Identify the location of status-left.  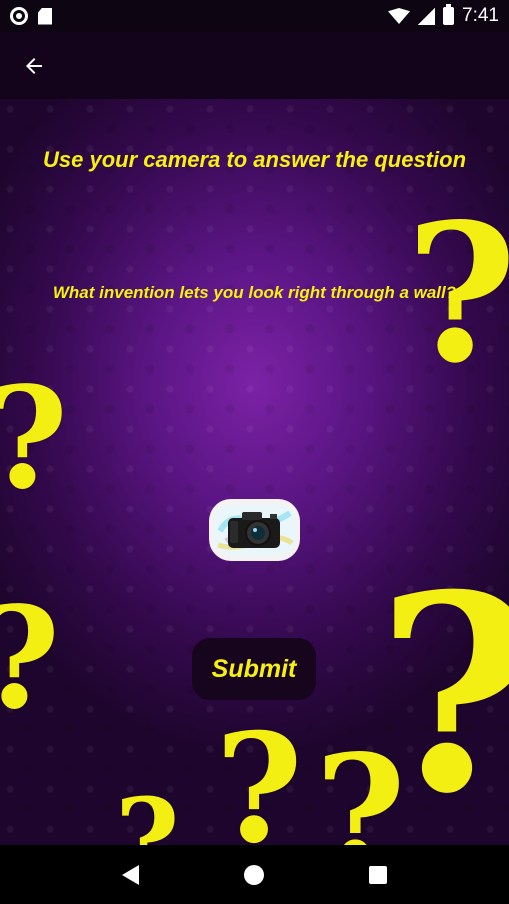
(31, 16).